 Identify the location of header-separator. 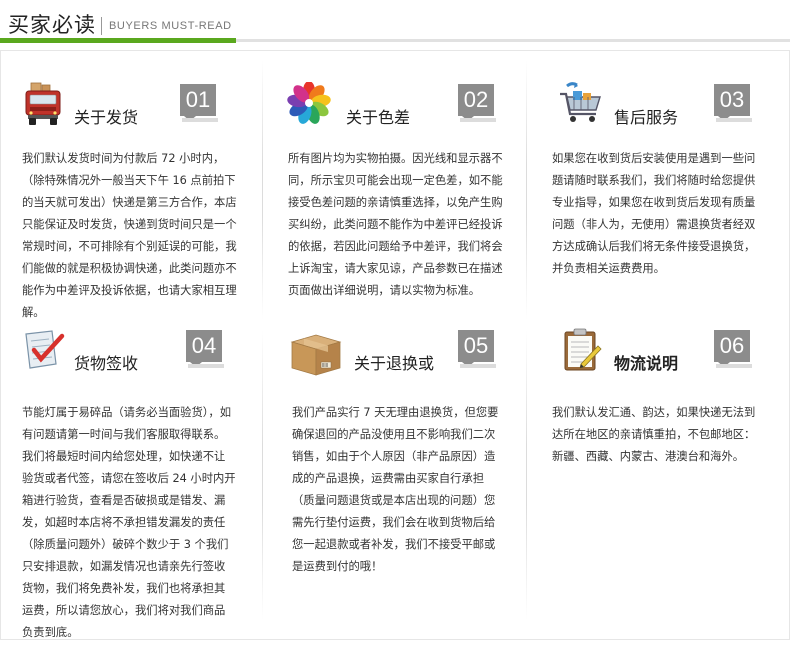
(101, 26).